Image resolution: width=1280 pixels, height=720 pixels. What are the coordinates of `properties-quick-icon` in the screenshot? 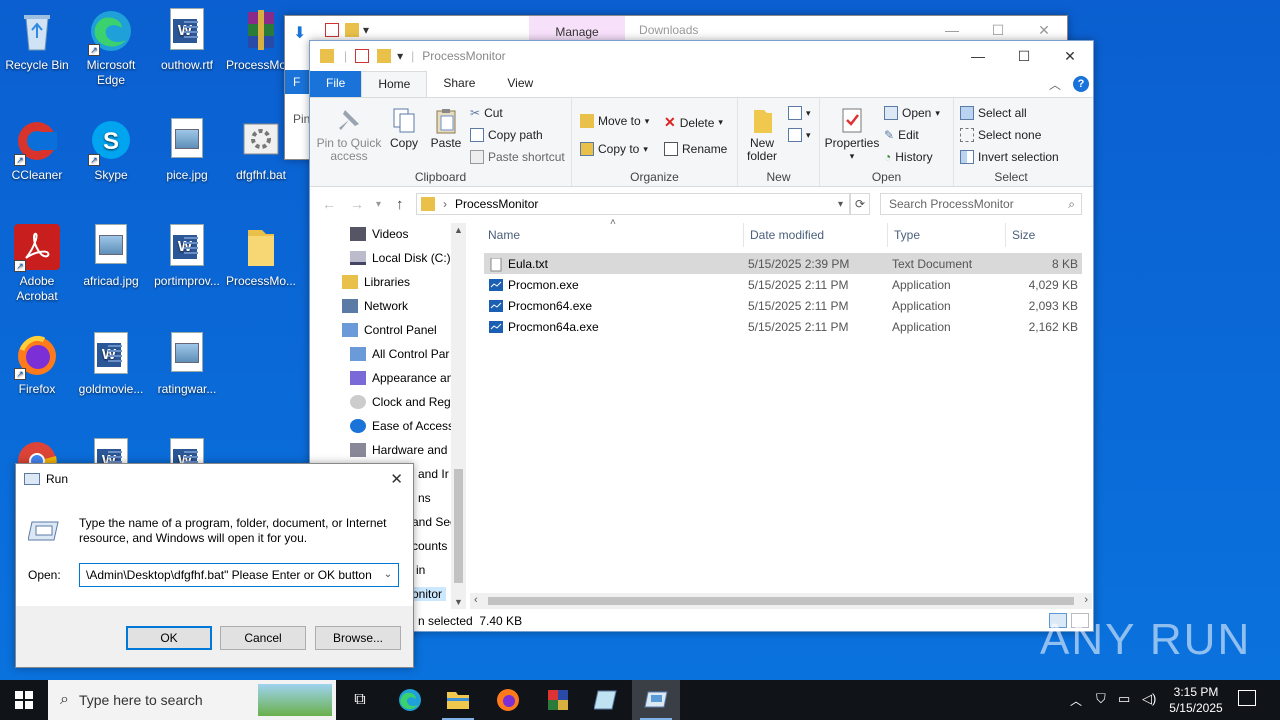 It's located at (362, 56).